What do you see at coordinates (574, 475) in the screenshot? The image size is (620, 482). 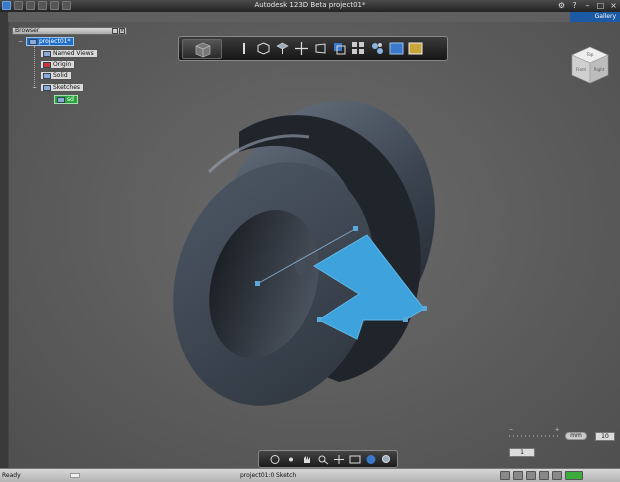 I see `network-status-icon` at bounding box center [574, 475].